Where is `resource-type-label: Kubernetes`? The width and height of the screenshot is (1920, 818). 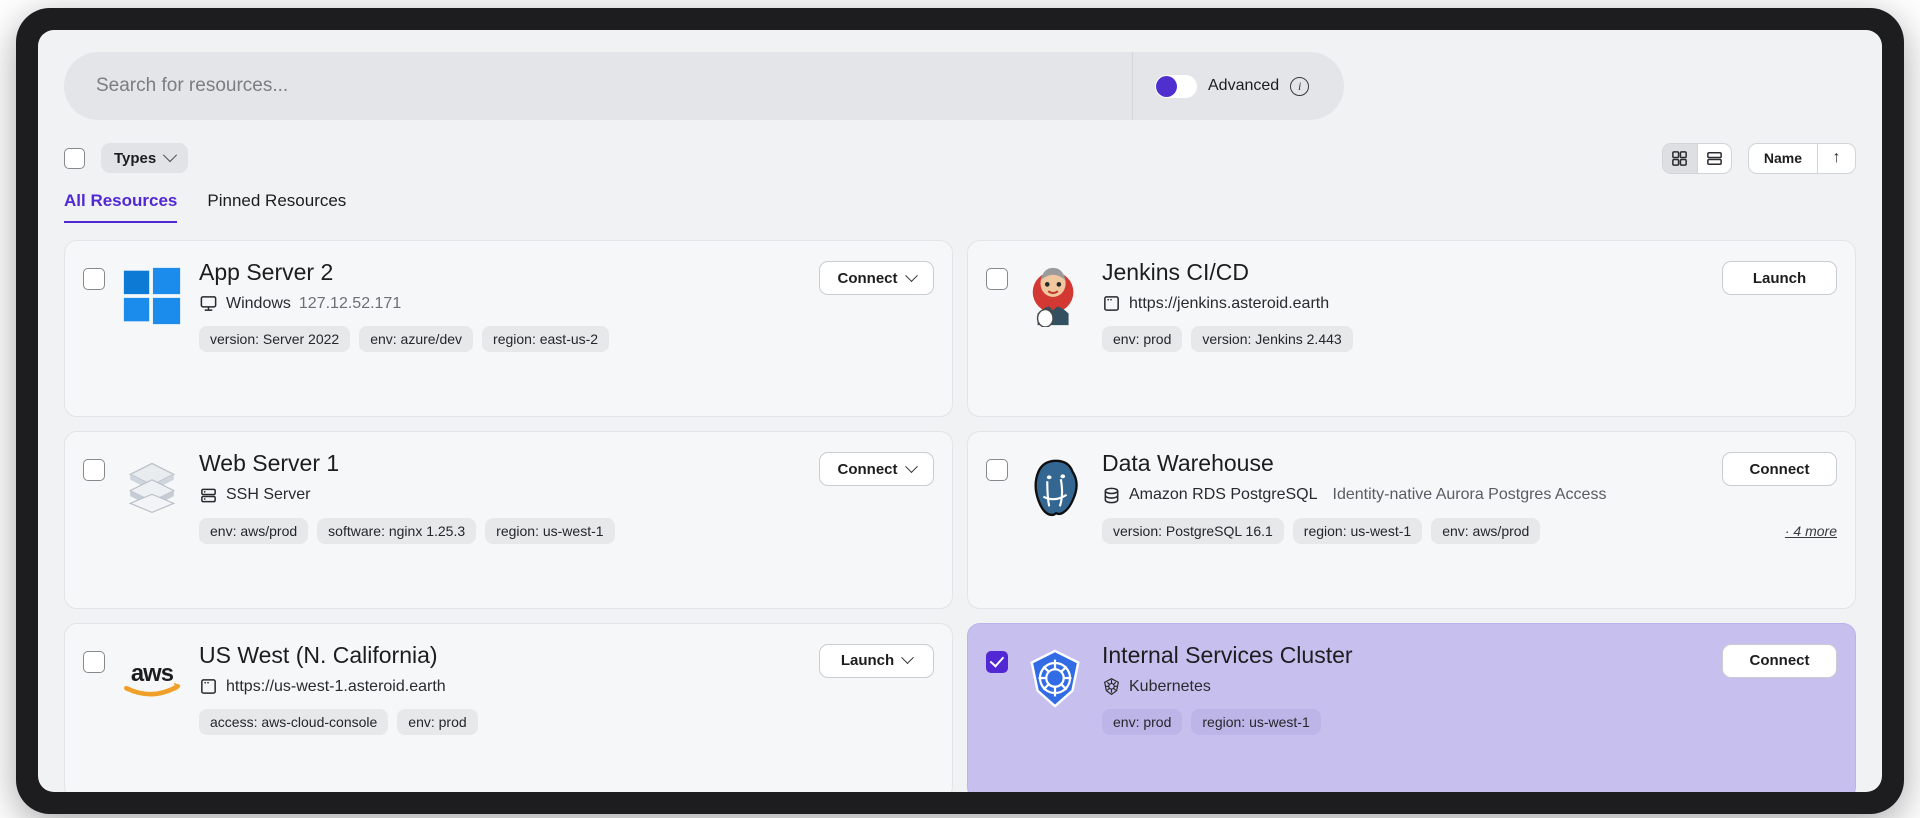 resource-type-label: Kubernetes is located at coordinates (1170, 686).